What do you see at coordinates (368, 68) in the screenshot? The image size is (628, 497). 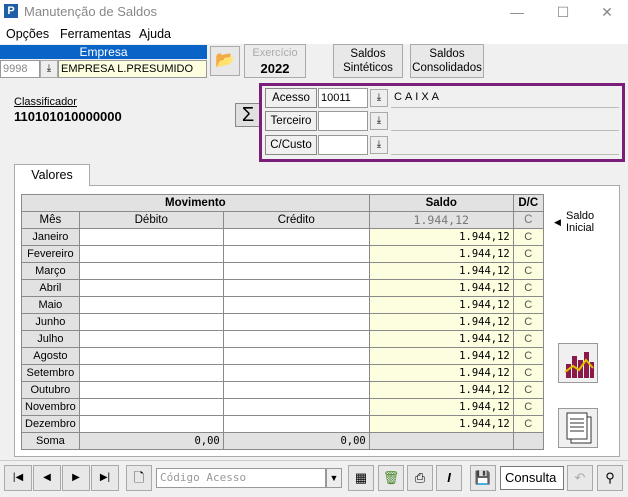 I see `saldos-sinteticos-line2: Sintéticos` at bounding box center [368, 68].